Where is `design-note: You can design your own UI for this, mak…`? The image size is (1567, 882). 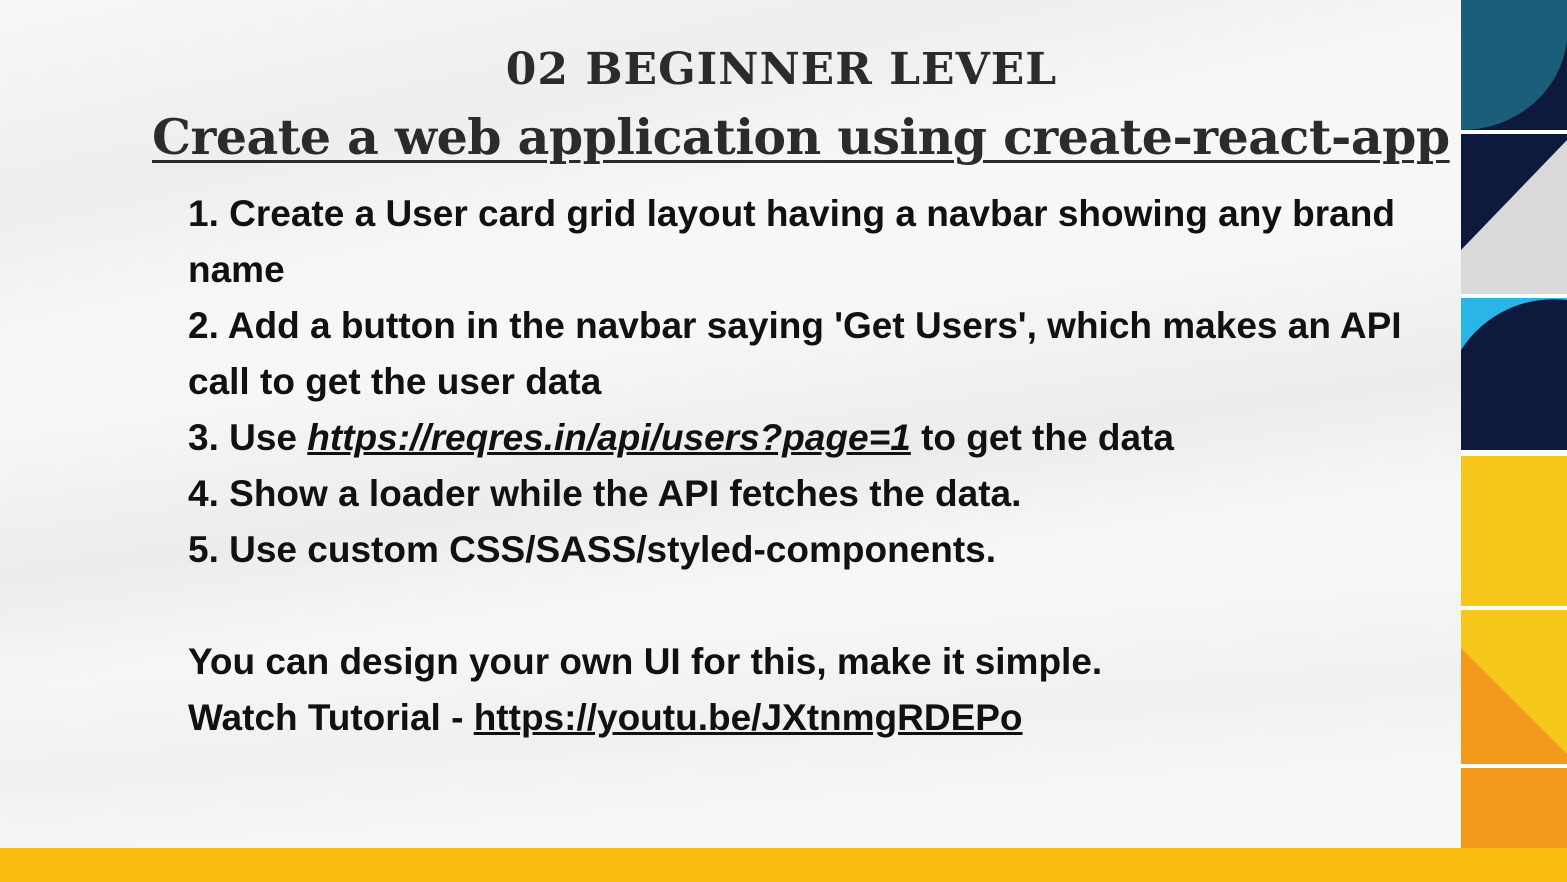 design-note: You can design your own UI for this, mak… is located at coordinates (645, 661).